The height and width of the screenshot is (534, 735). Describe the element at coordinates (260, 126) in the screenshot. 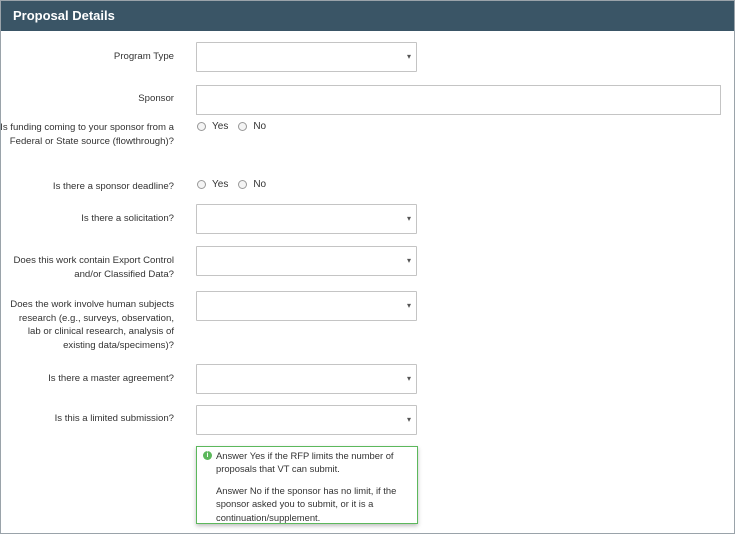

I see `flowthrough-no-label: No` at that location.